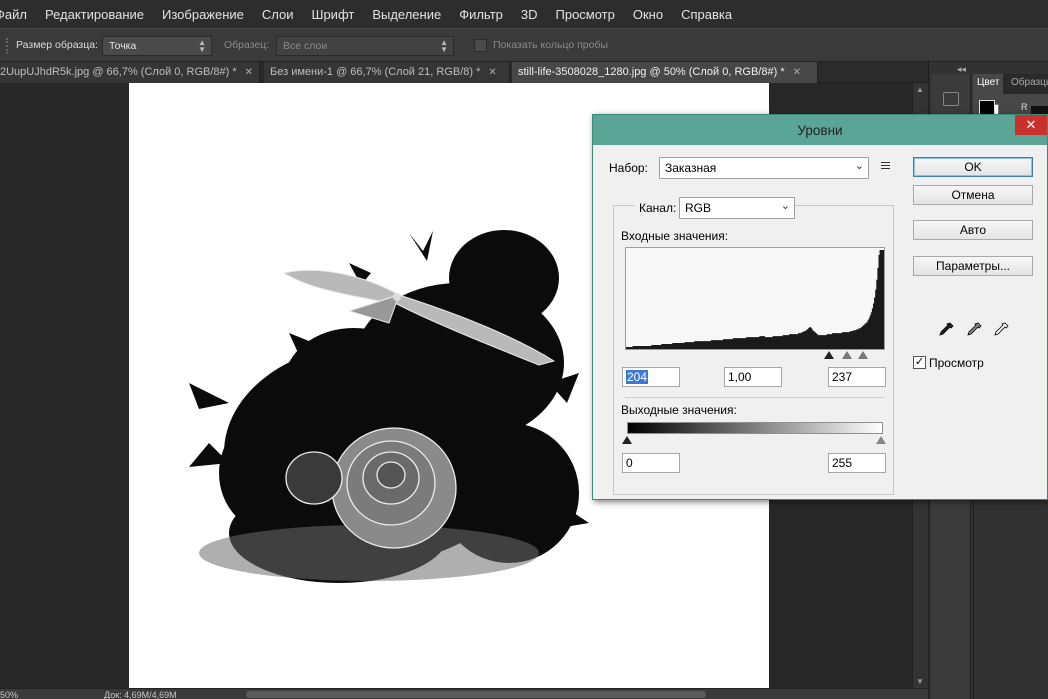  I want to click on dialog-titlebar: Уровни ✕, so click(820, 130).